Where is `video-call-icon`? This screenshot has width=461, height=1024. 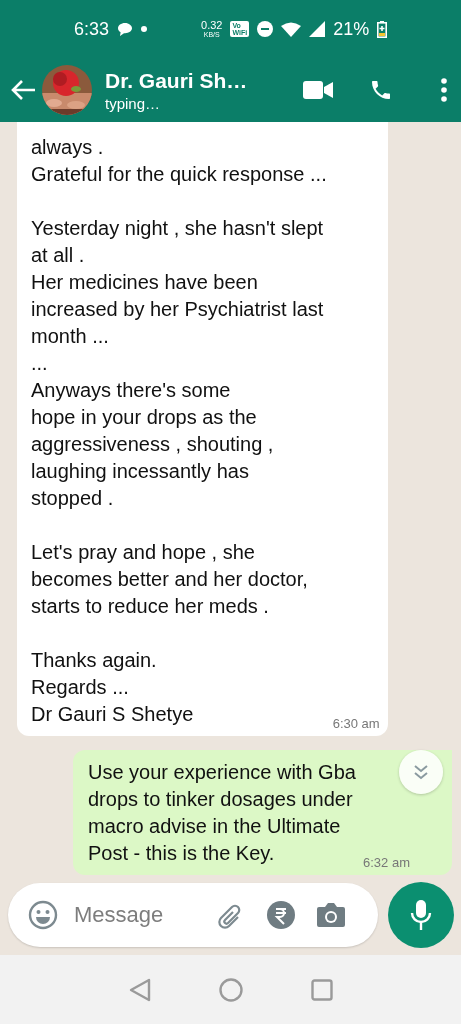
video-call-icon is located at coordinates (318, 90).